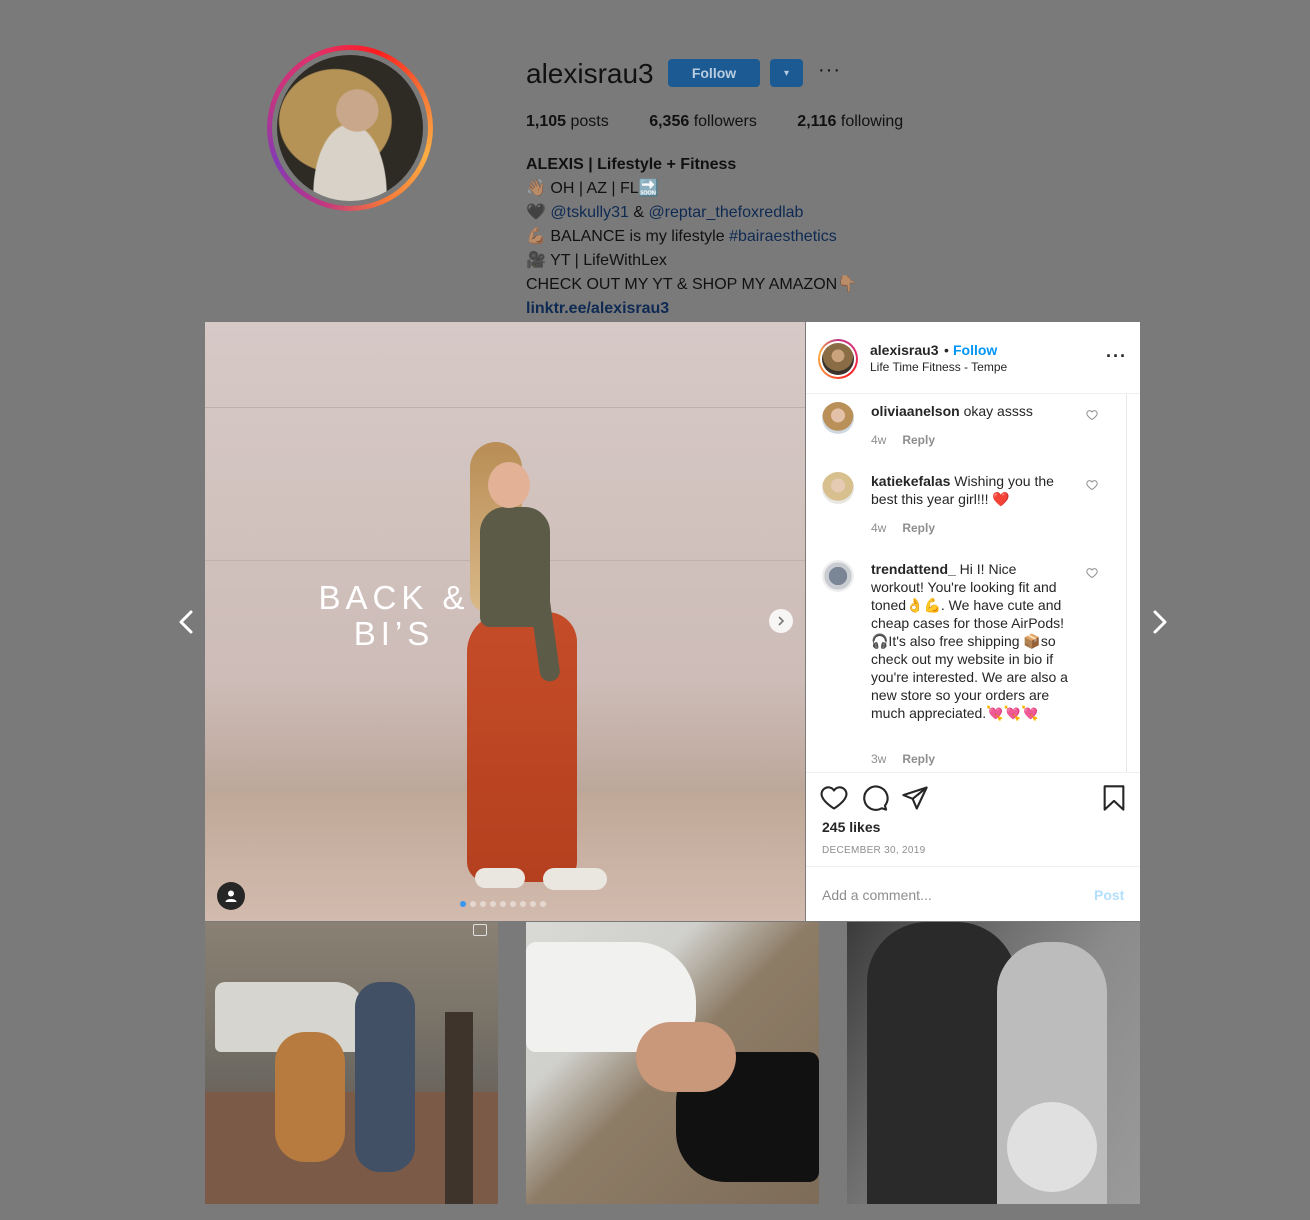  I want to click on multiple-photos-icon, so click(480, 930).